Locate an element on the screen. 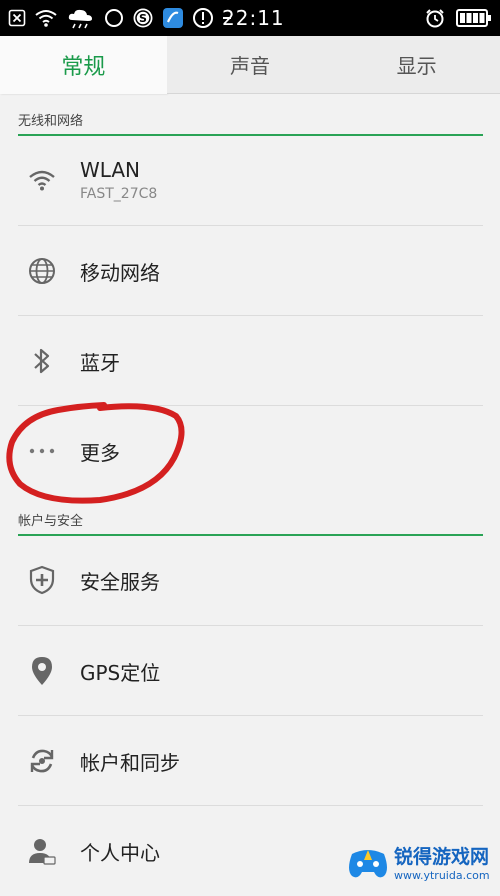 Image resolution: width=500 pixels, height=896 pixels. settings-row-mobile-network: 移动网络 is located at coordinates (250, 271).